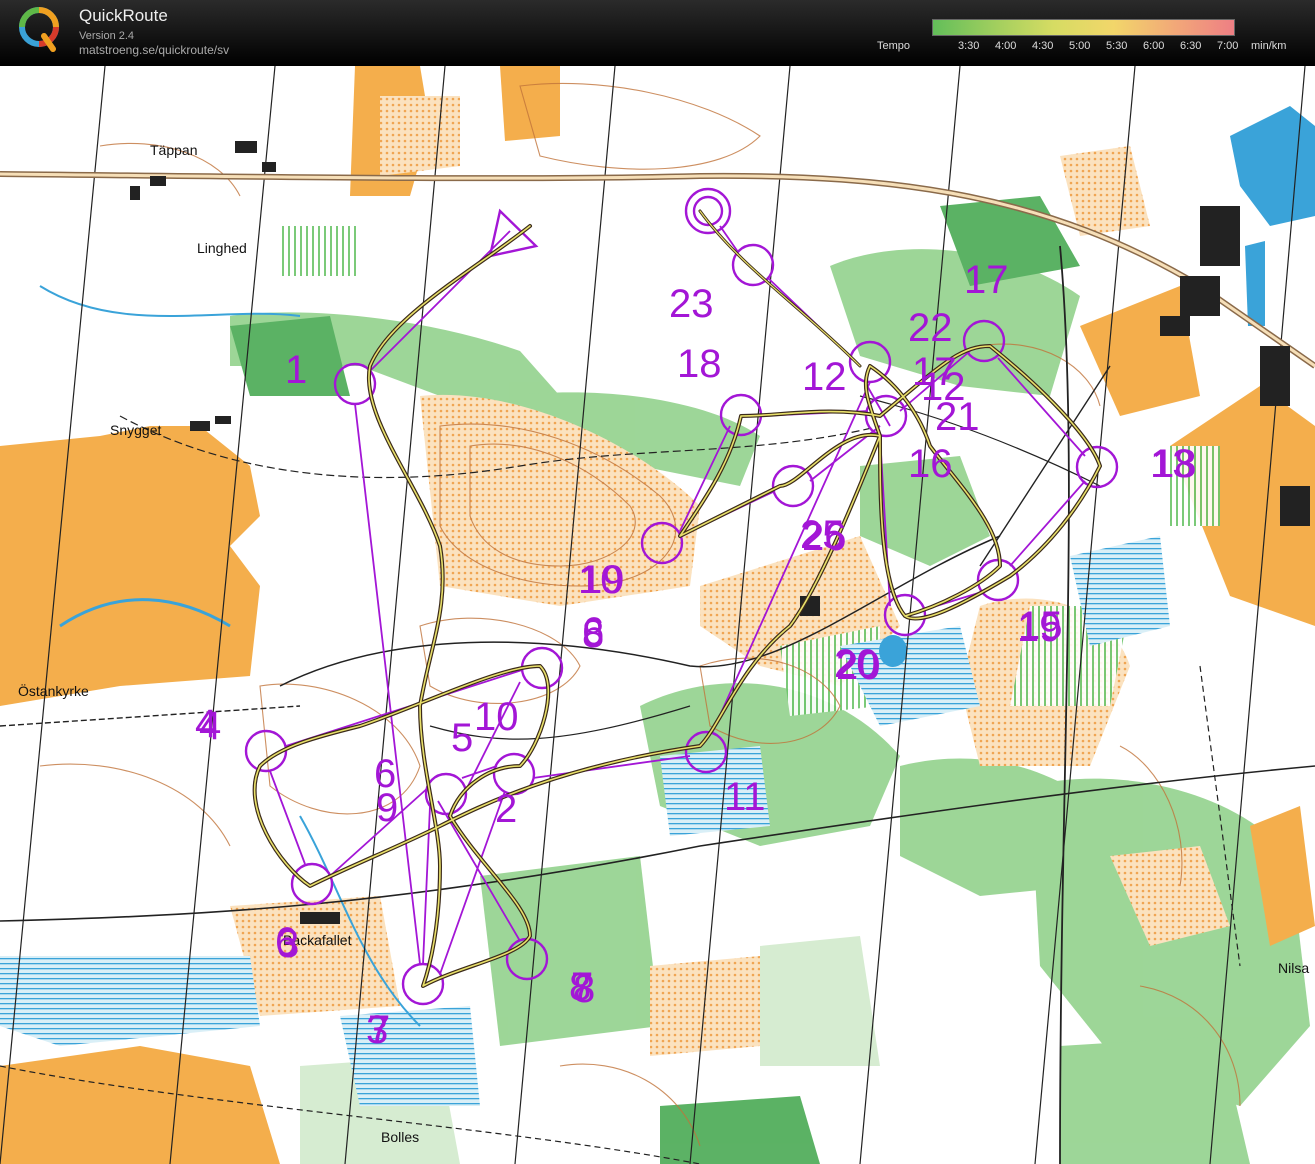 This screenshot has width=1315, height=1164. Describe the element at coordinates (123, 15) in the screenshot. I see `app-title: QuickRoute` at that location.